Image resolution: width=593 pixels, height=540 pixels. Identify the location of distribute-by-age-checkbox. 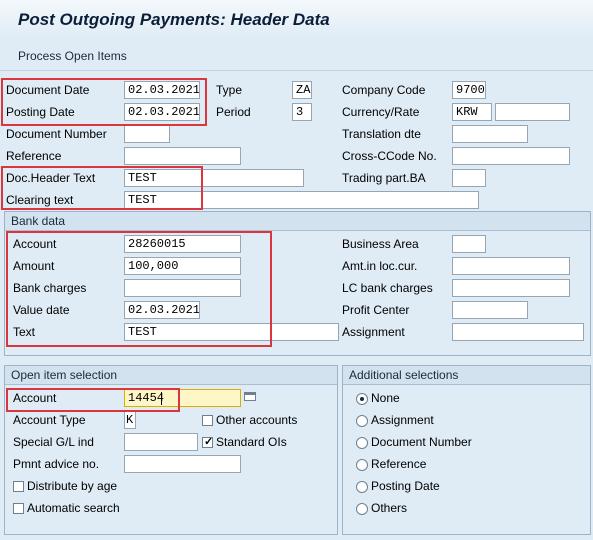
(18, 486).